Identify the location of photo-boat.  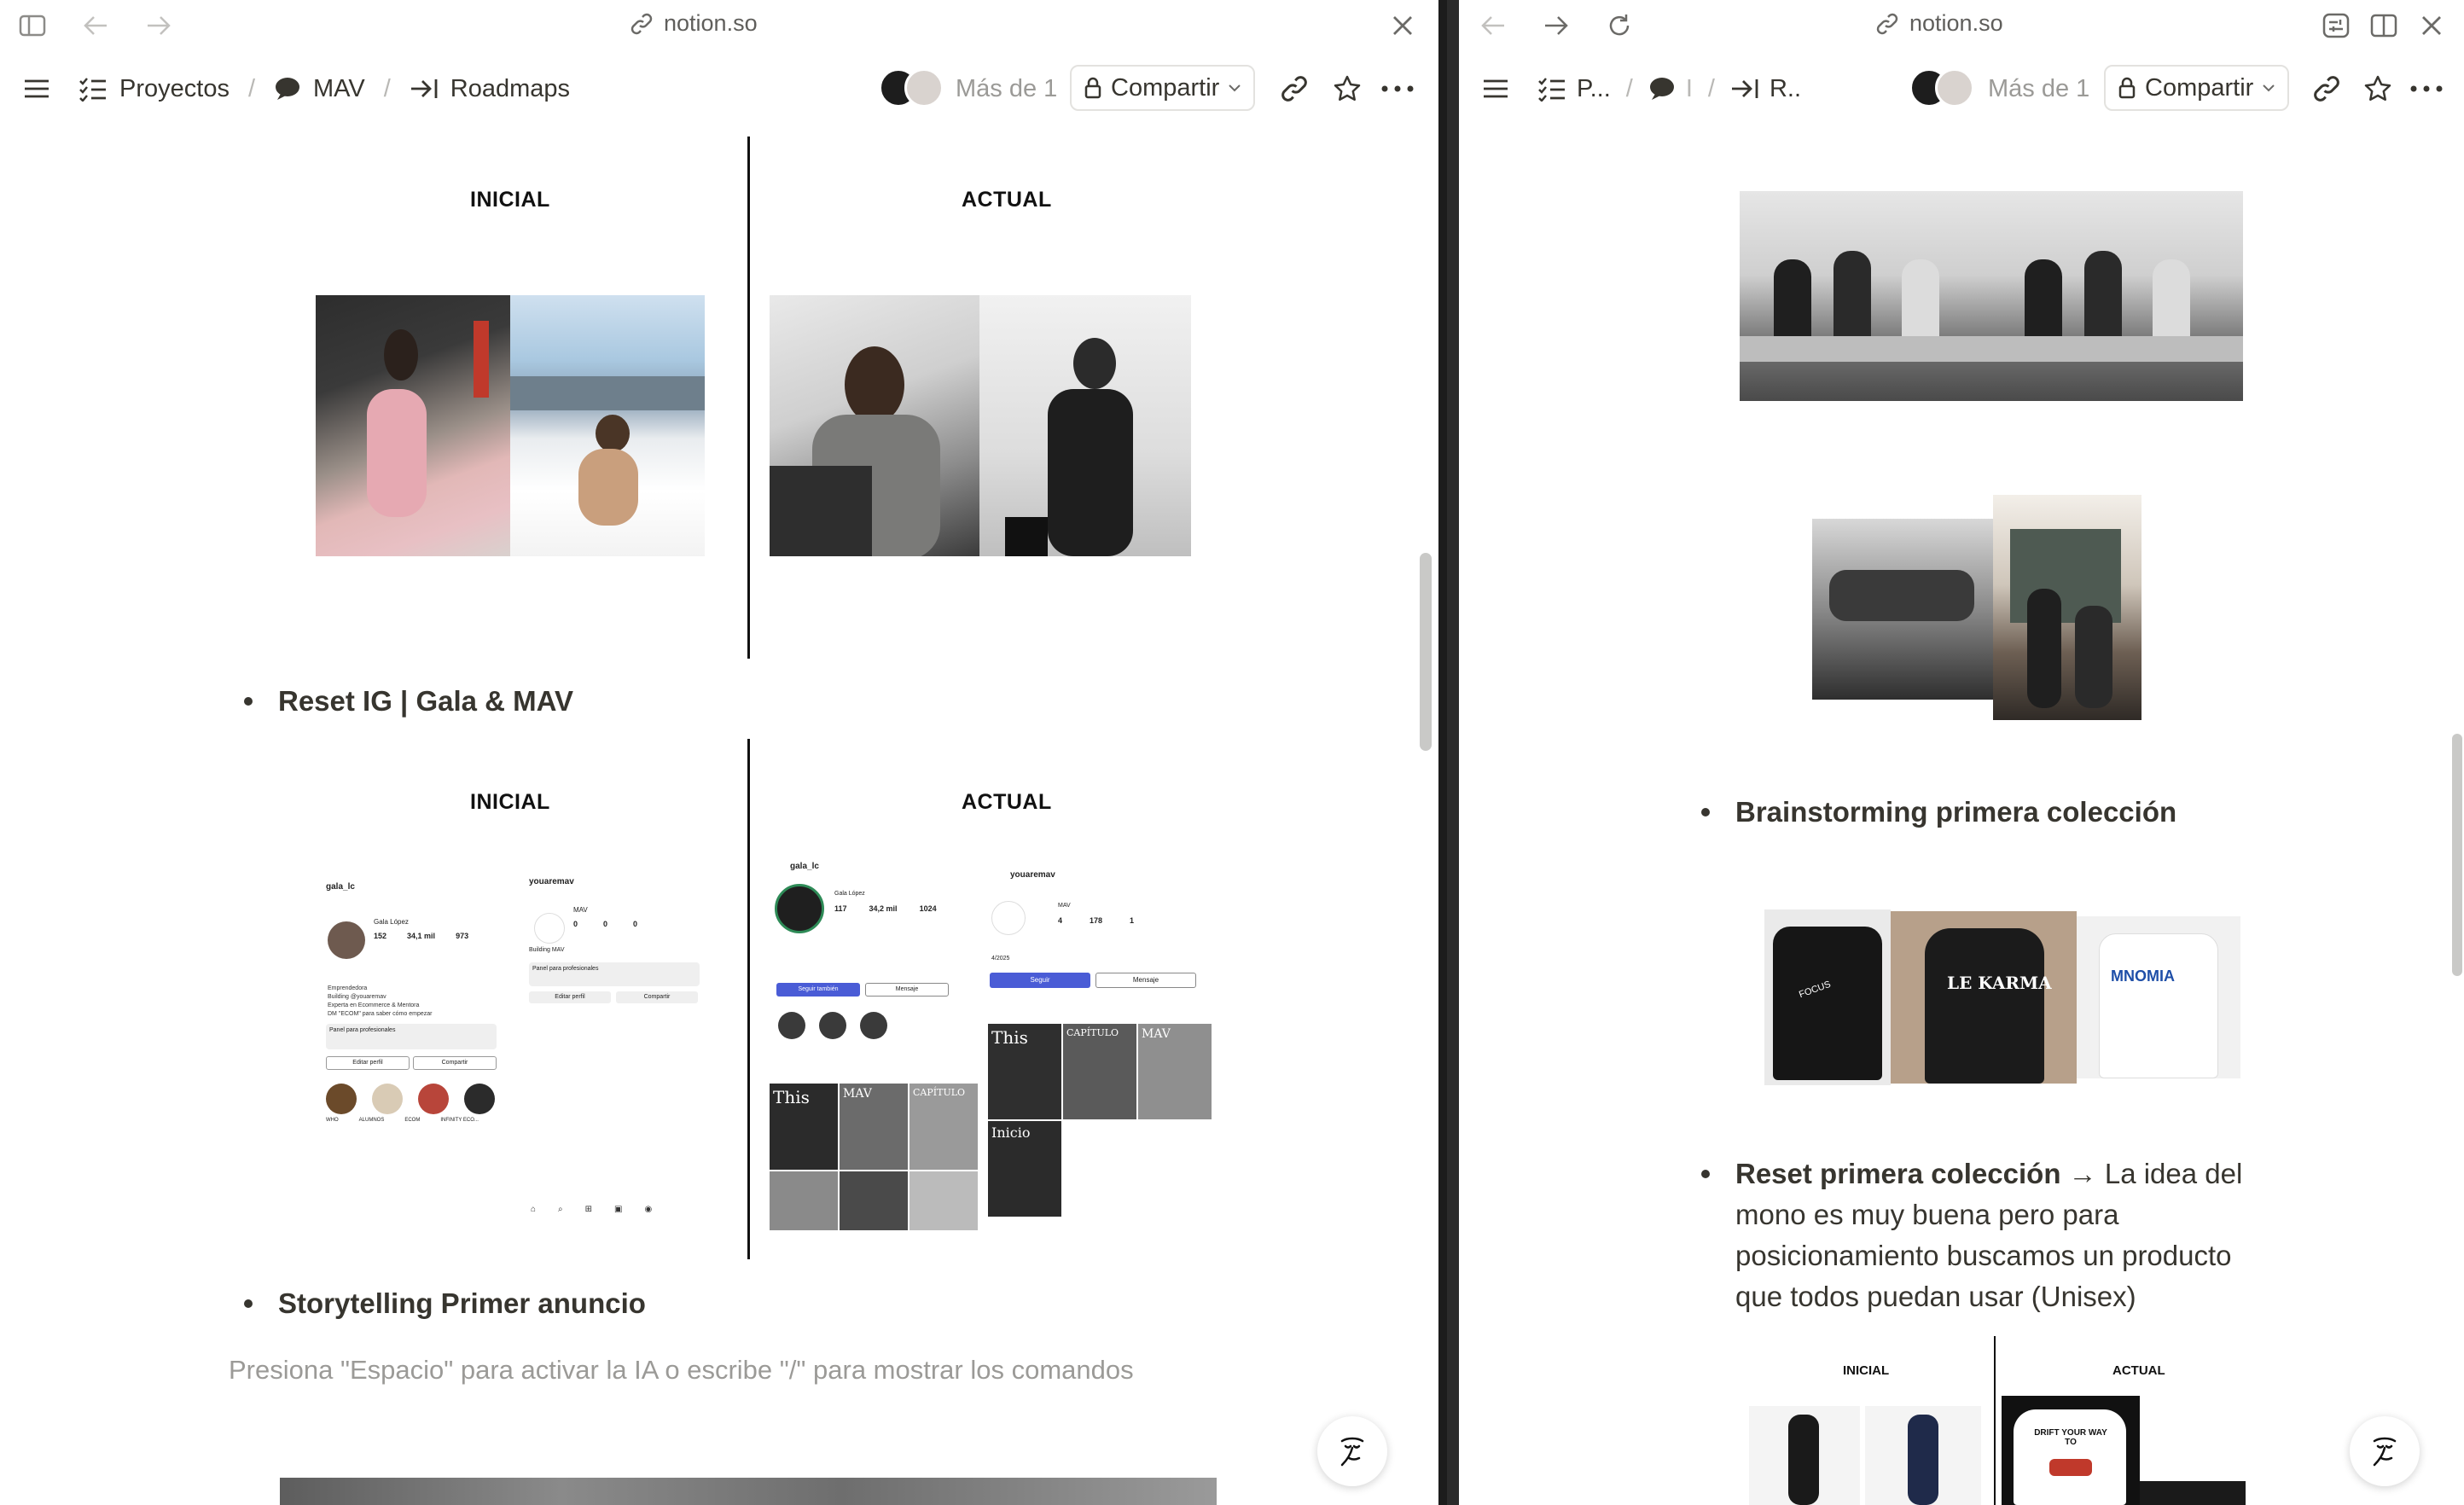
(607, 425).